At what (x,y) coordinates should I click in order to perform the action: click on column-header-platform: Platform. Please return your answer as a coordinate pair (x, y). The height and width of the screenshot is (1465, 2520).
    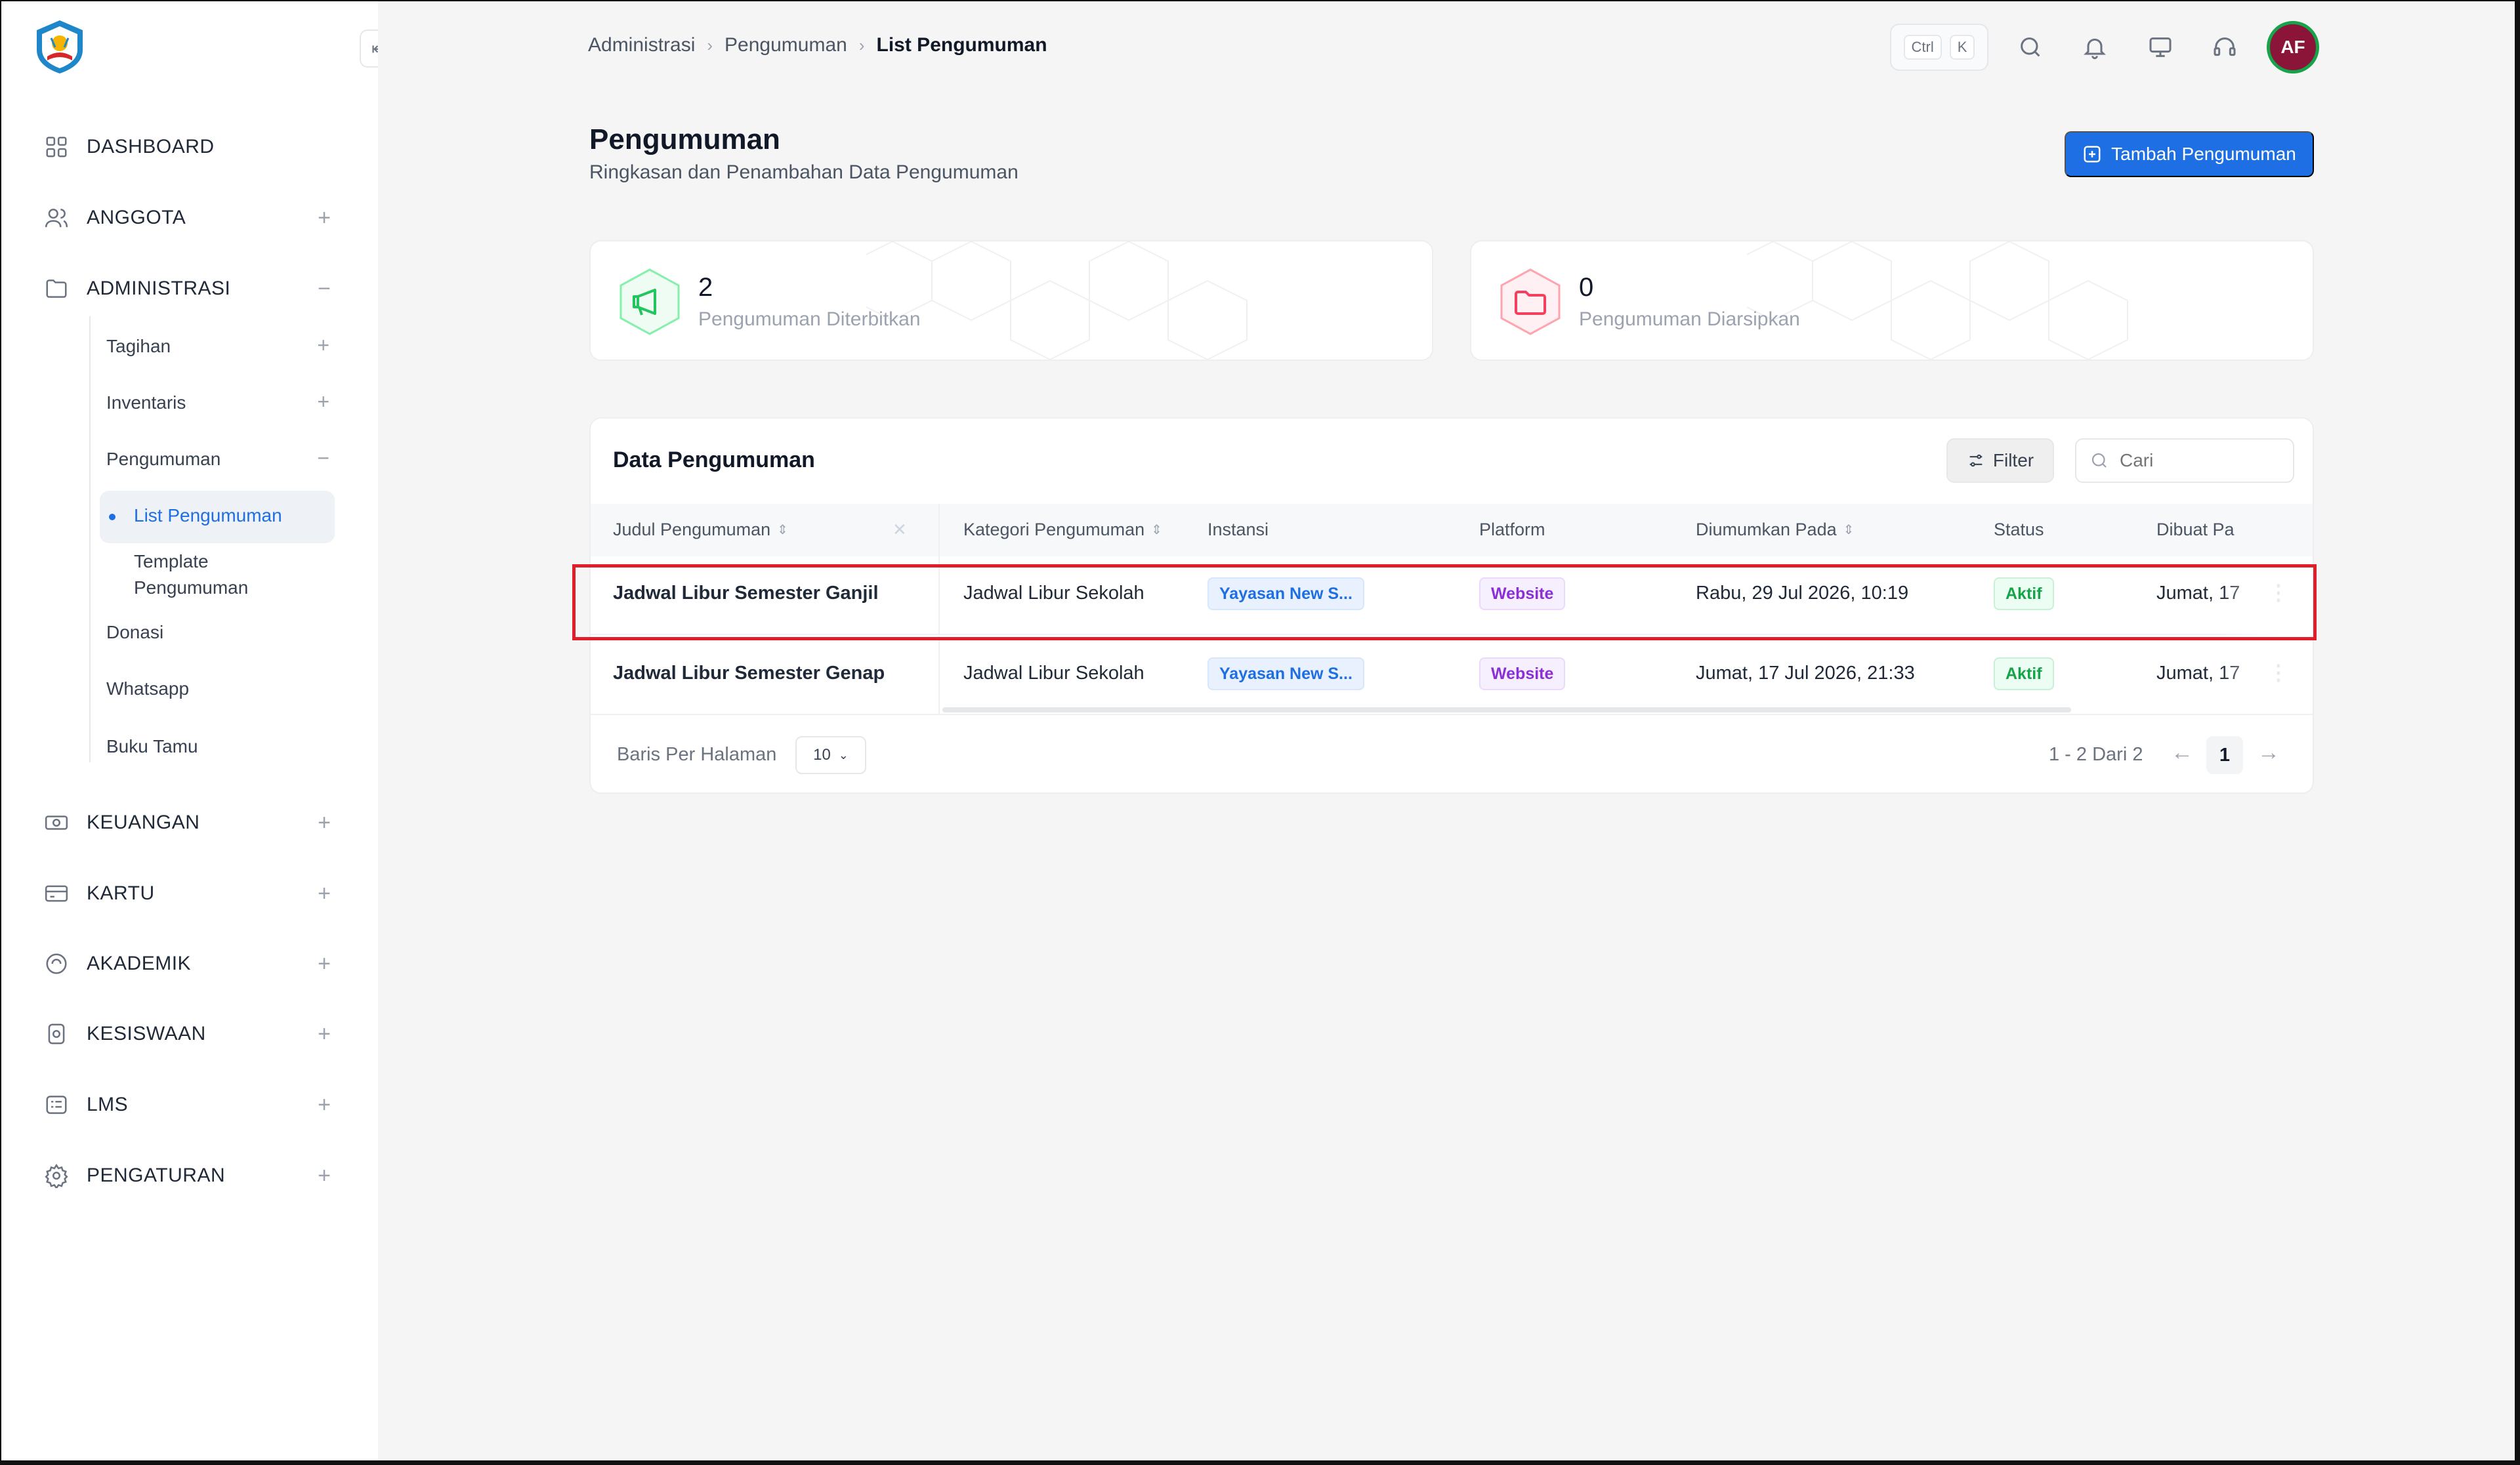
    Looking at the image, I should click on (1512, 530).